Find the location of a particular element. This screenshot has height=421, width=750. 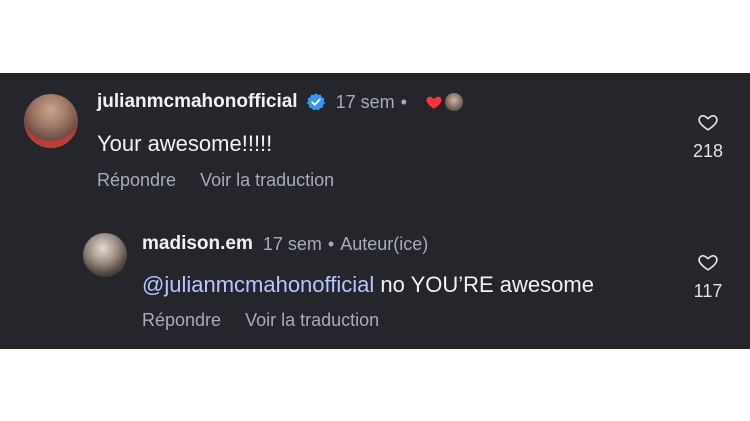

reply-actions: Répondre Voir la traduction is located at coordinates (260, 320).